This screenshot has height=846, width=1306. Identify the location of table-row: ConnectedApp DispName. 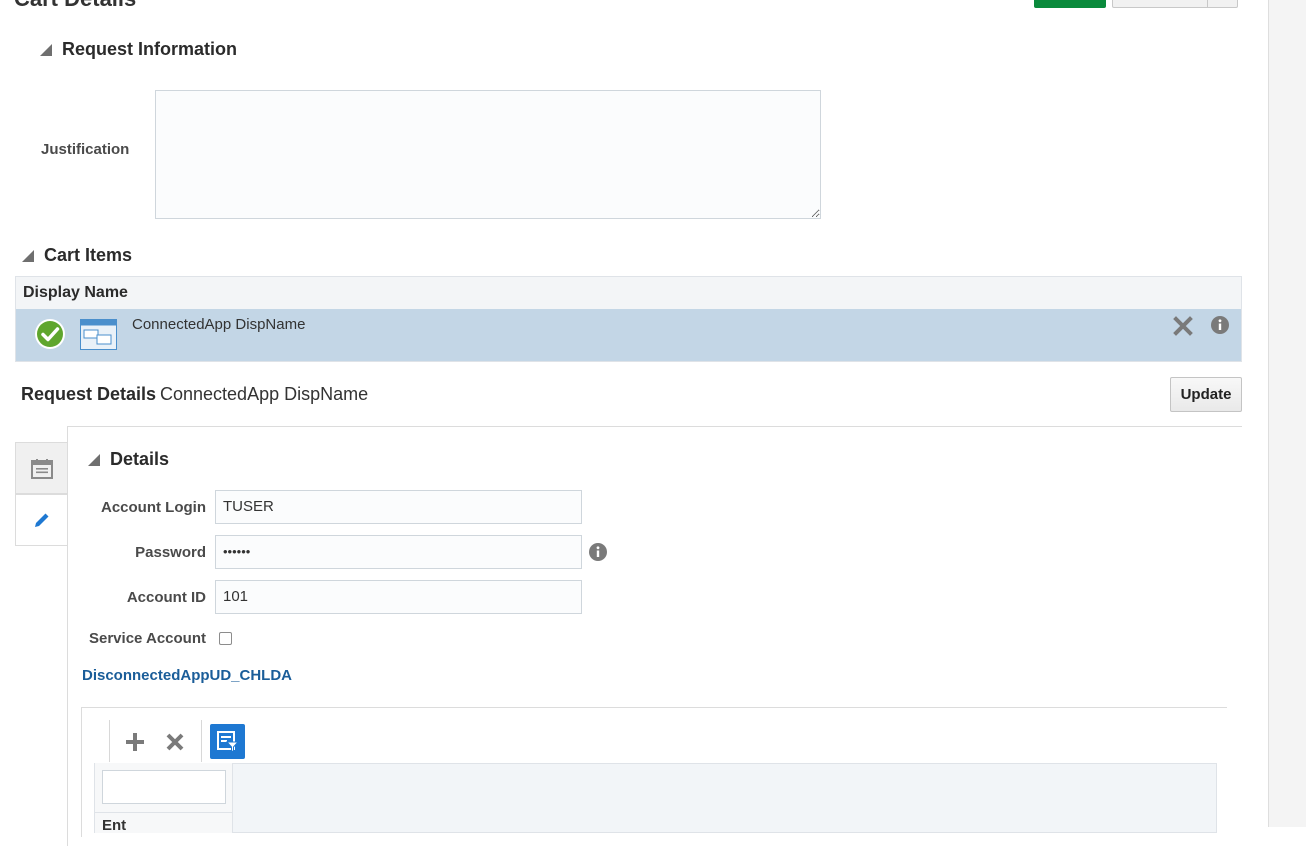
(628, 335).